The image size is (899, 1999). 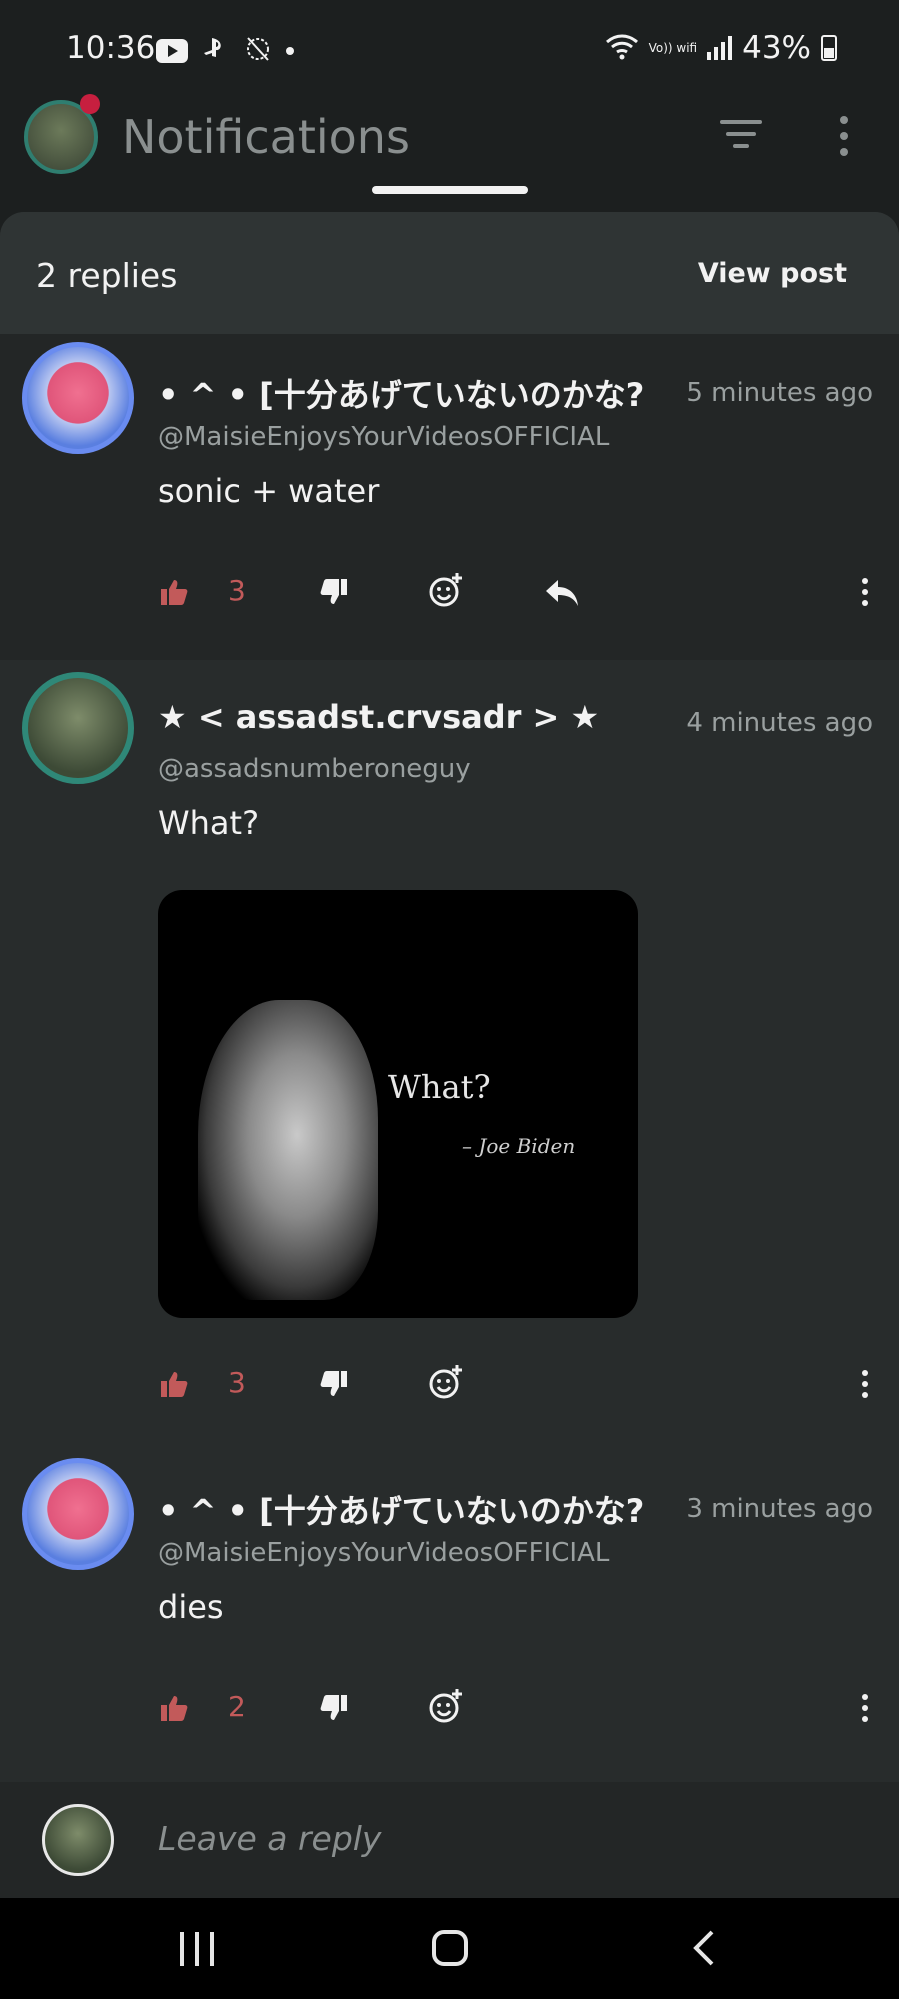 I want to click on notification-badge, so click(x=90, y=104).